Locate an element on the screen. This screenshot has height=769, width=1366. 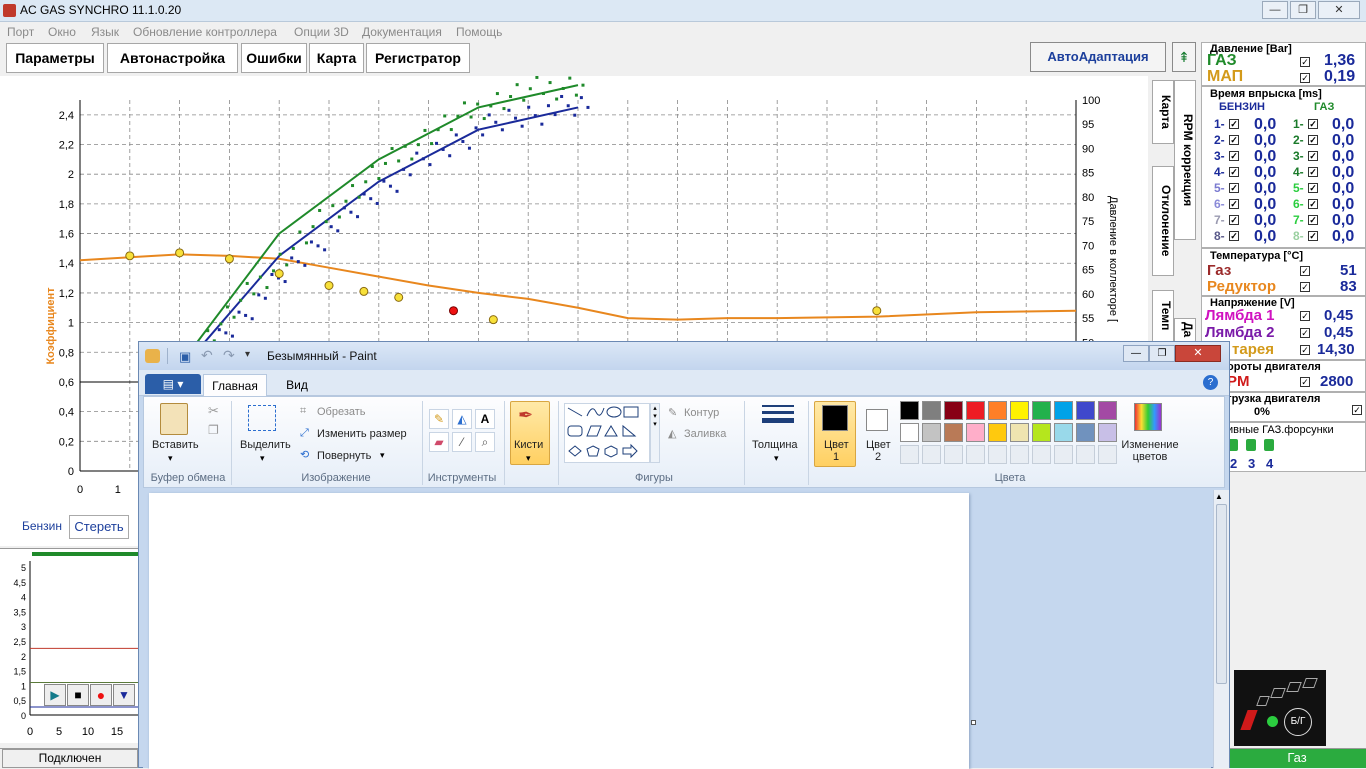
menu-documentation: Документация is located at coordinates (402, 32).